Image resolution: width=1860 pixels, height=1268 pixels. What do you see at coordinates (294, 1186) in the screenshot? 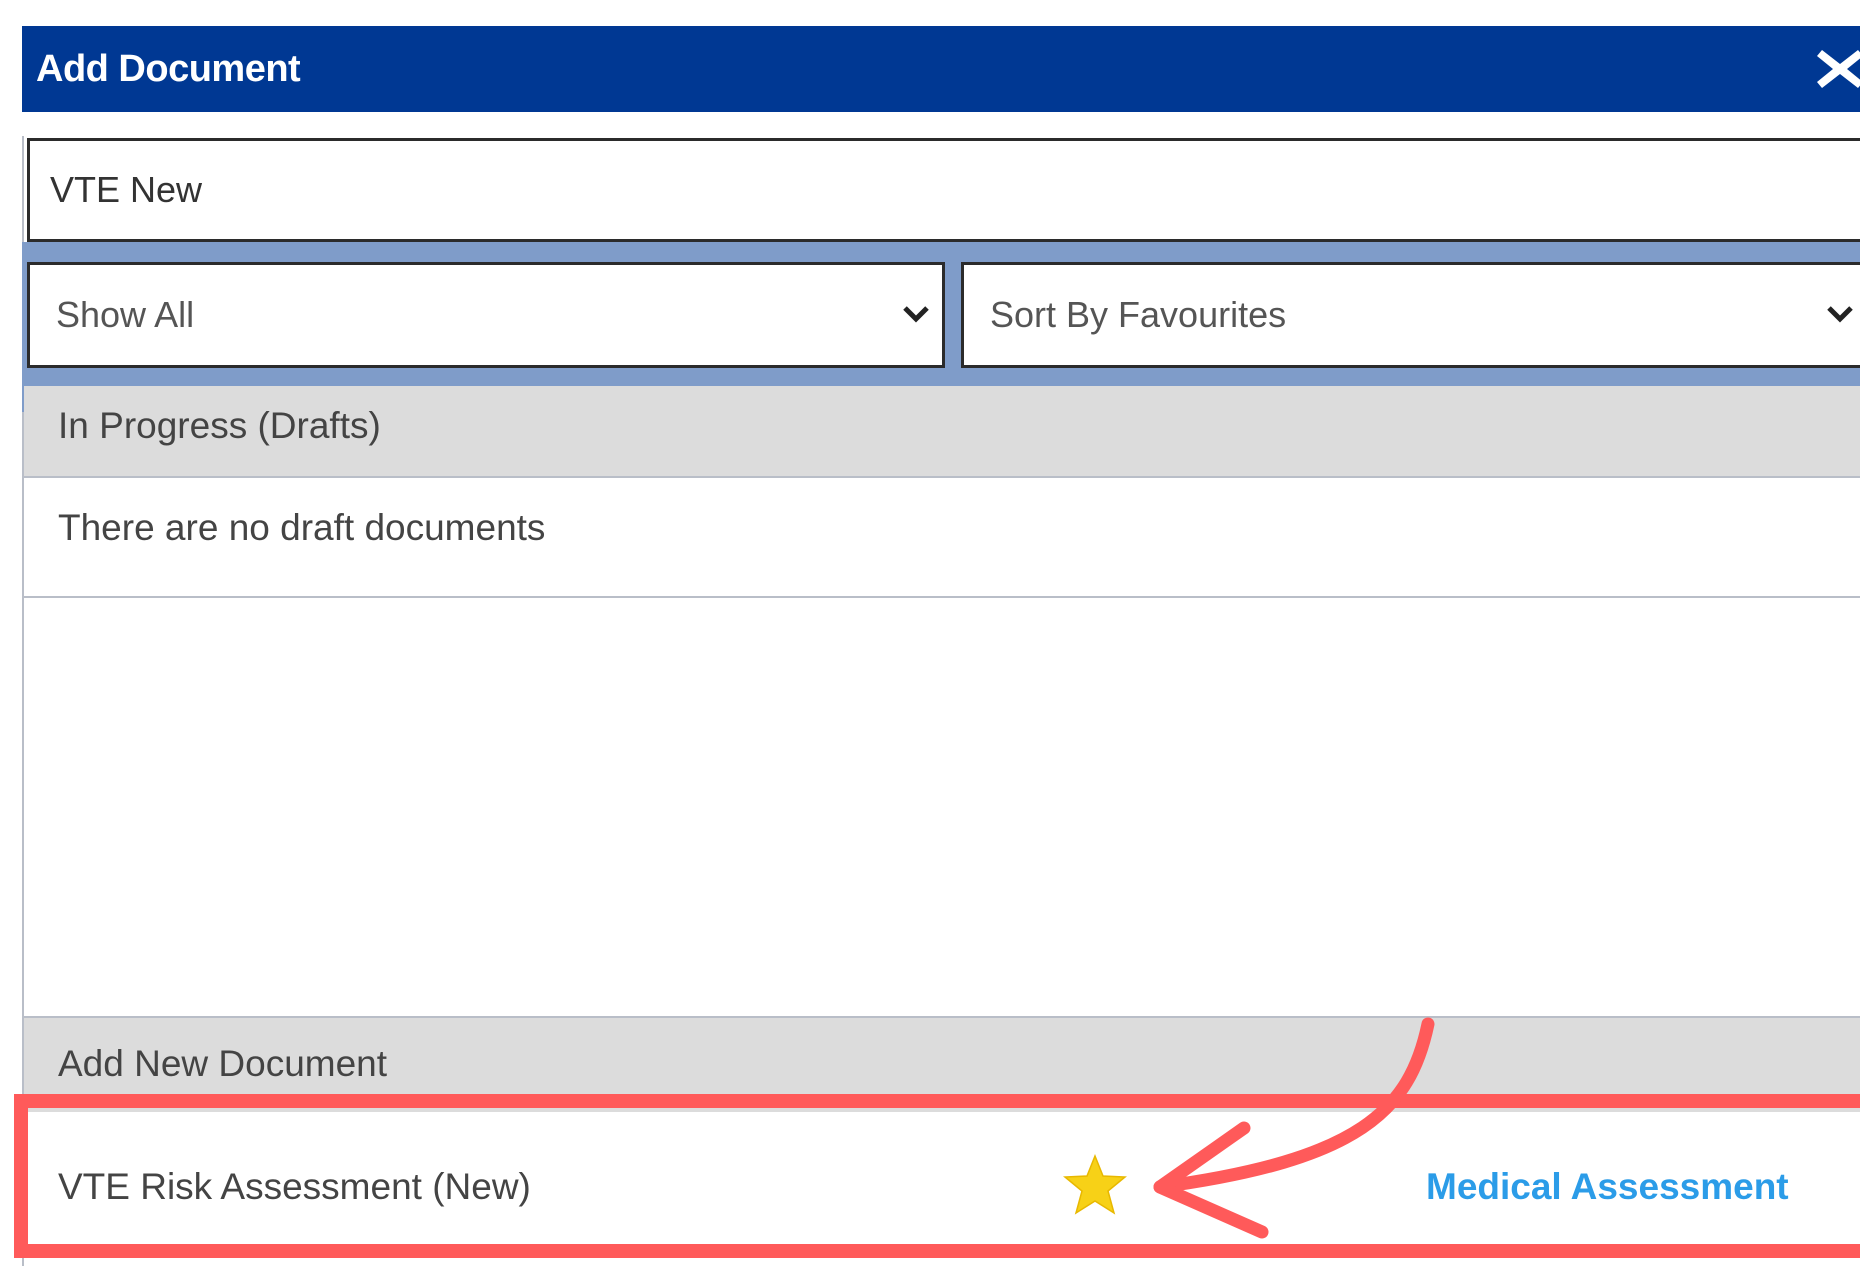
I see `document-name: VTE Risk Assessment (New)` at bounding box center [294, 1186].